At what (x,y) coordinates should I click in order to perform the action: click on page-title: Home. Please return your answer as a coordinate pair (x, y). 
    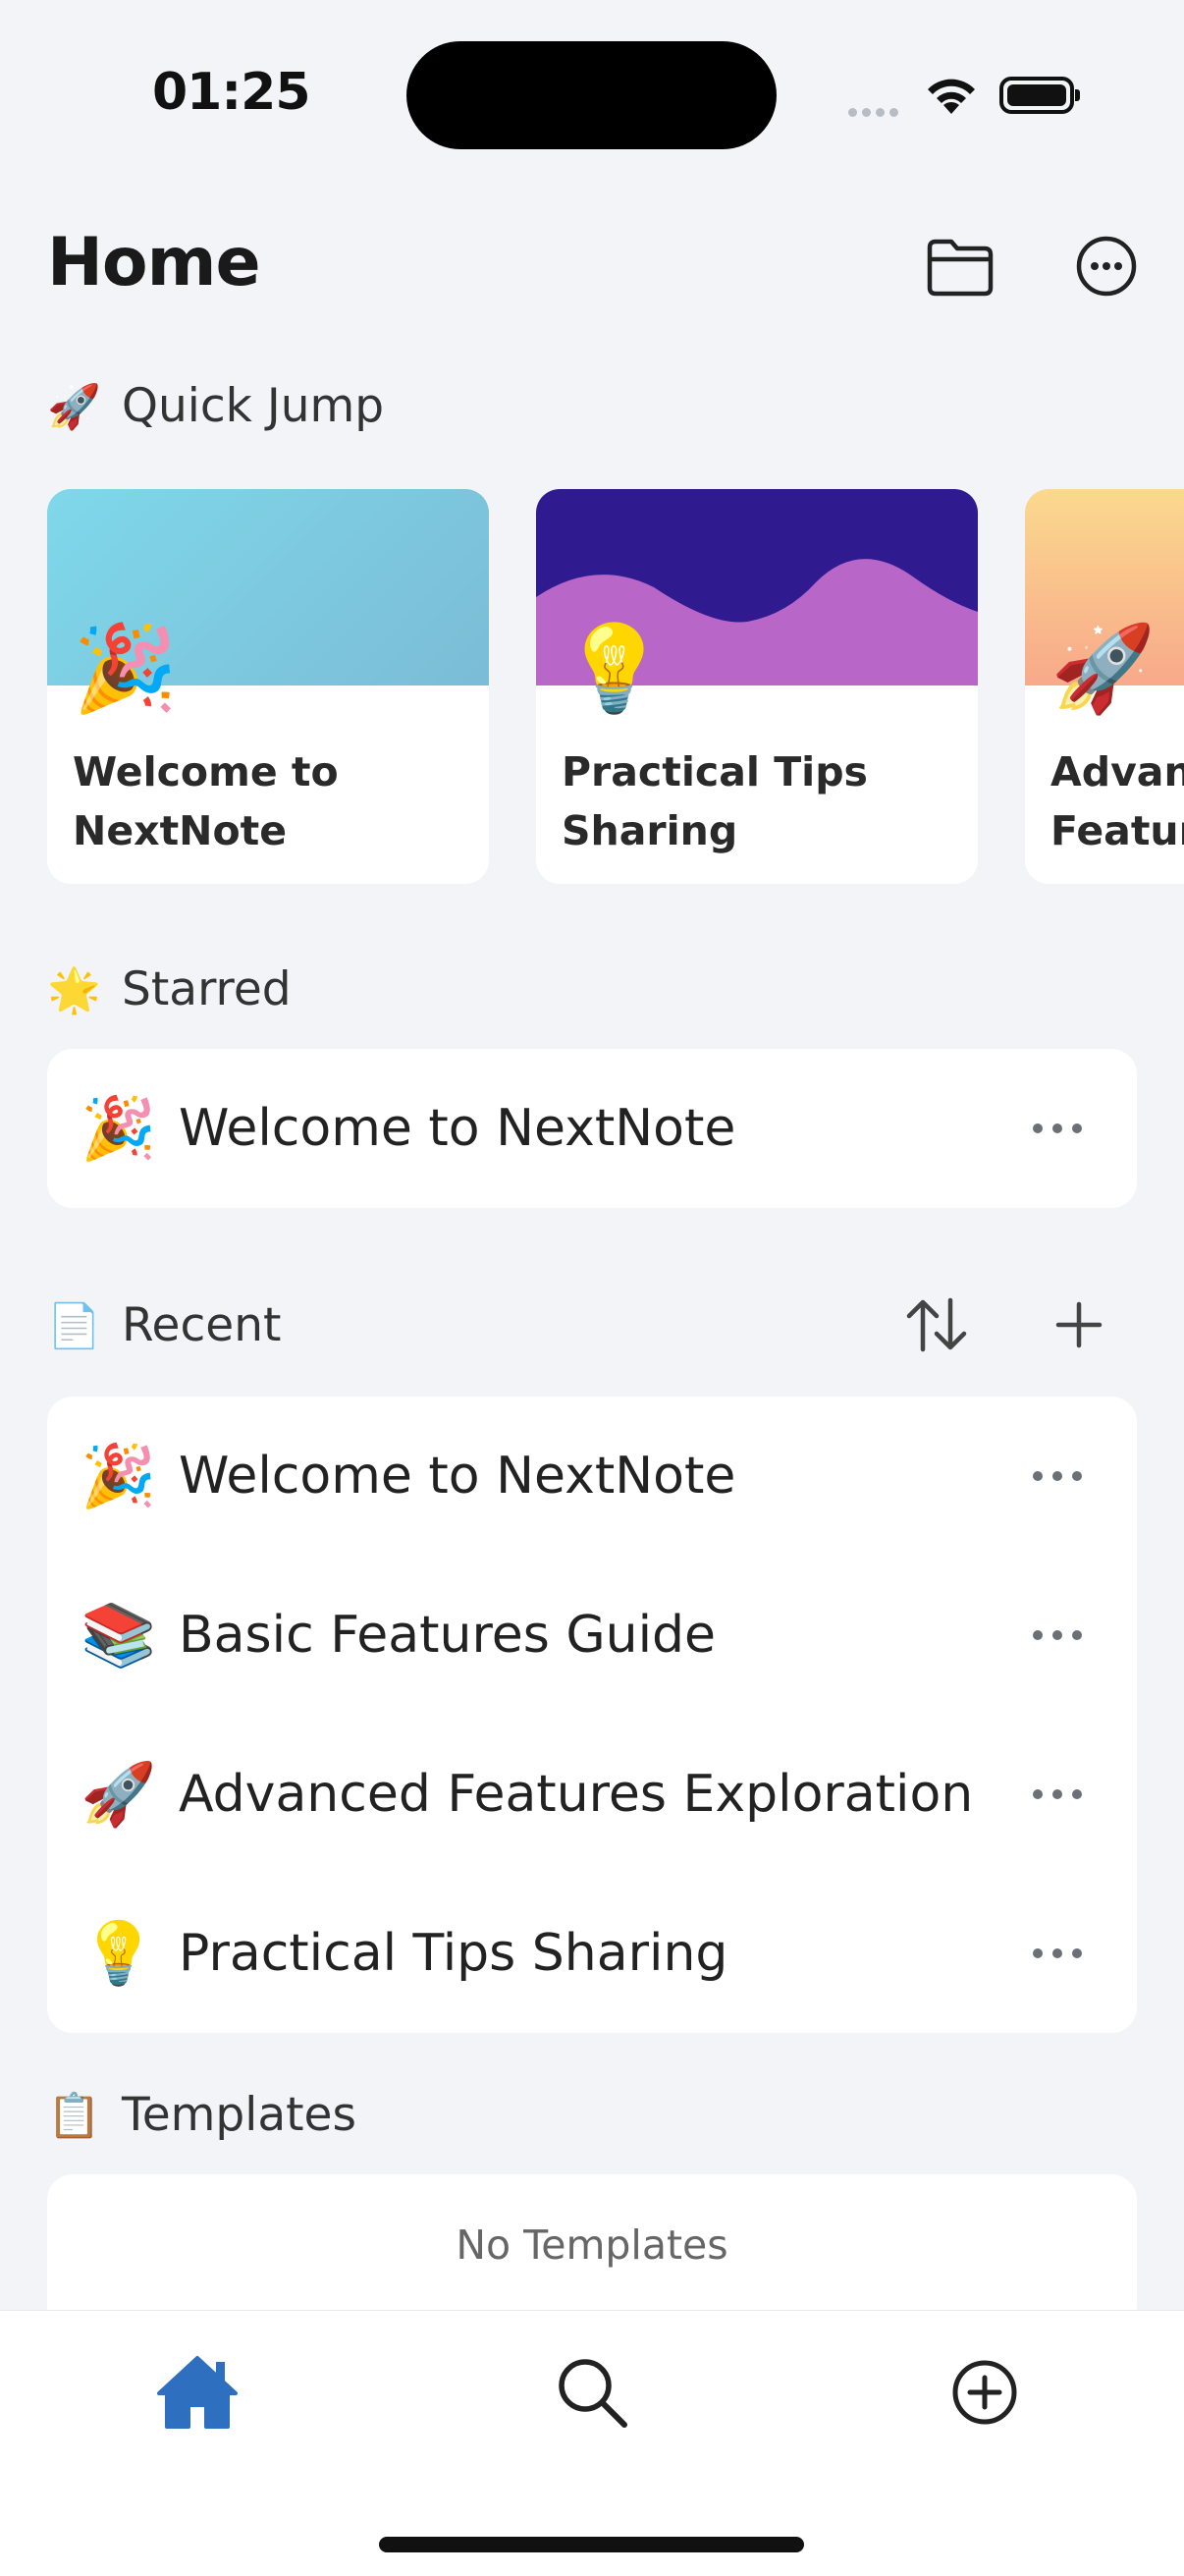
    Looking at the image, I should click on (154, 262).